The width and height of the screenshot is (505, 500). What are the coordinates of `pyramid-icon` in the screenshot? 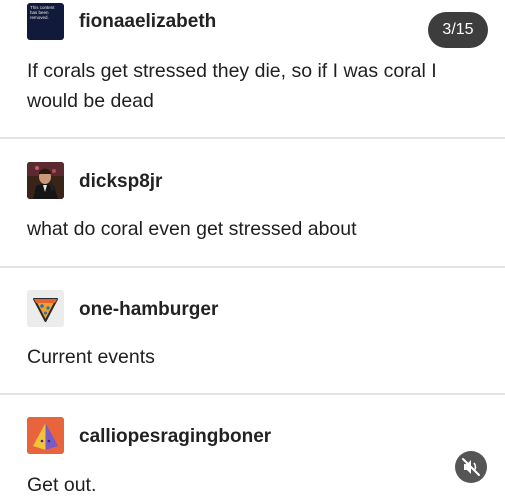 It's located at (45, 435).